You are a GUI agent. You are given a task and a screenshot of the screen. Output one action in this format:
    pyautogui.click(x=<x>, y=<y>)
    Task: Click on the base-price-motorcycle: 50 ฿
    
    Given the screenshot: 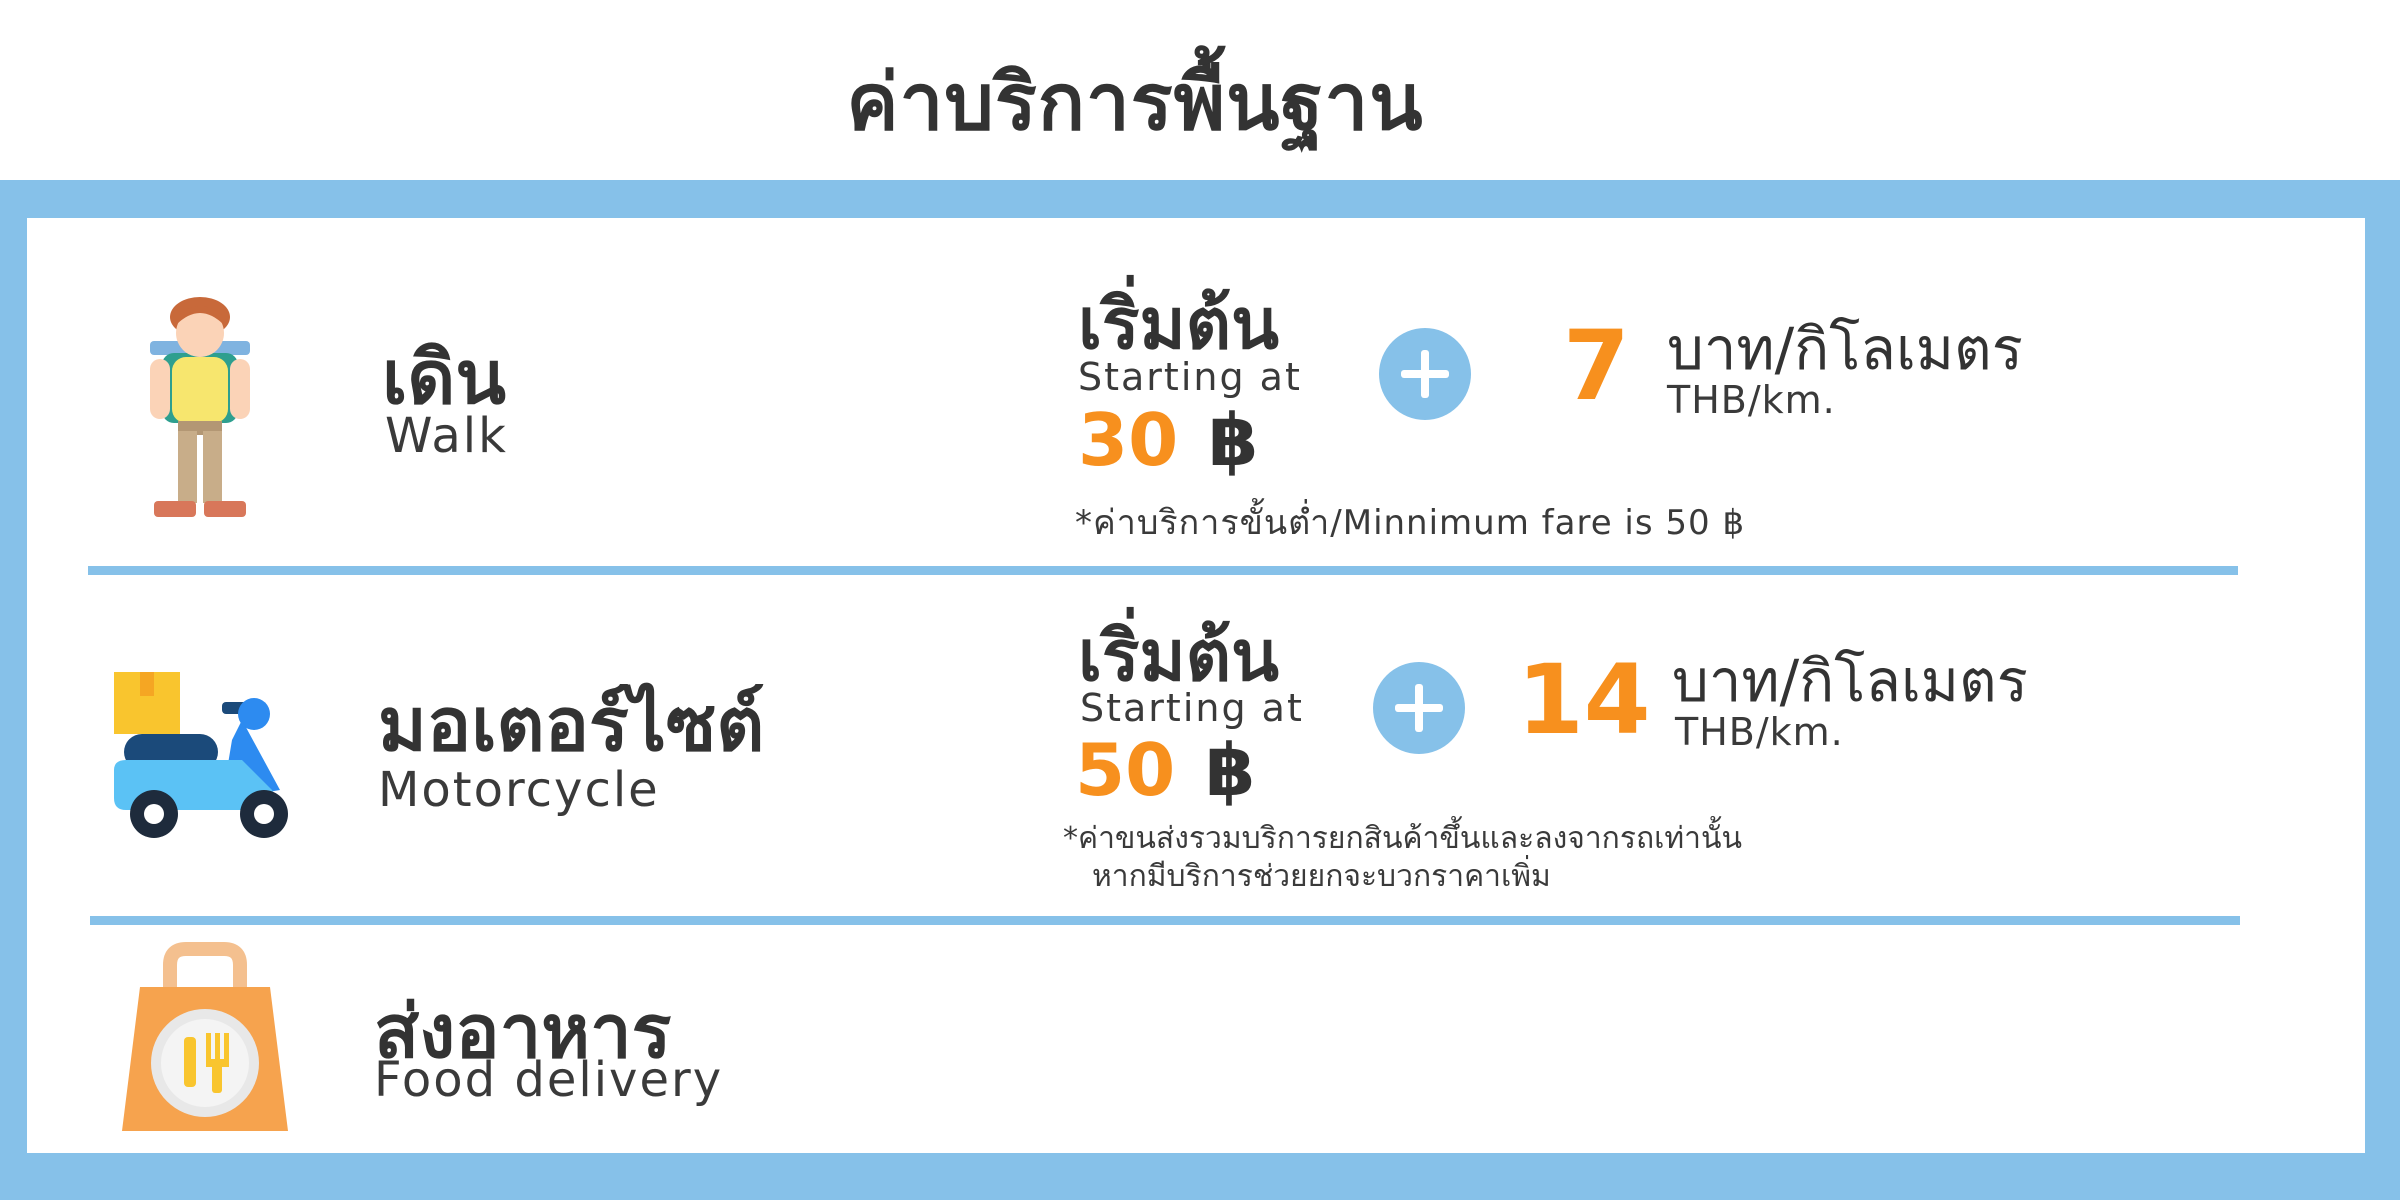 What is the action you would take?
    pyautogui.click(x=1165, y=770)
    